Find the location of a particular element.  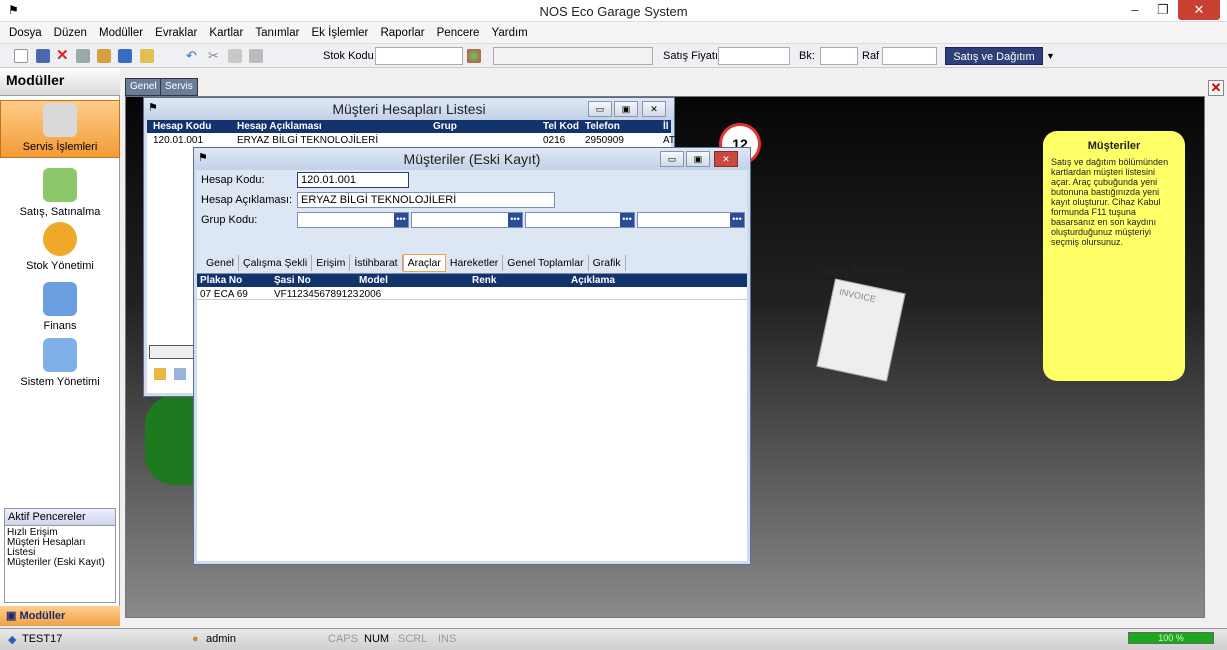

user-name: admin is located at coordinates (221, 639).